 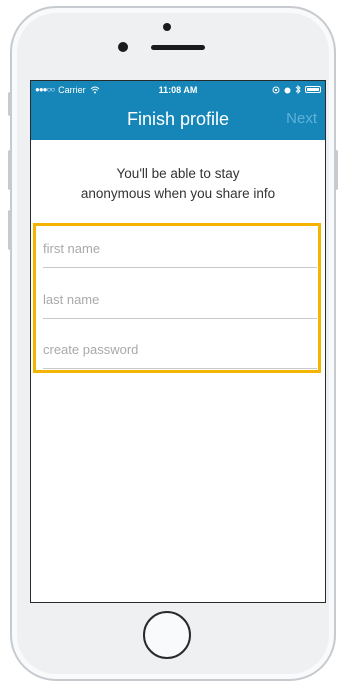 What do you see at coordinates (276, 89) in the screenshot?
I see `orientation-lock-icon` at bounding box center [276, 89].